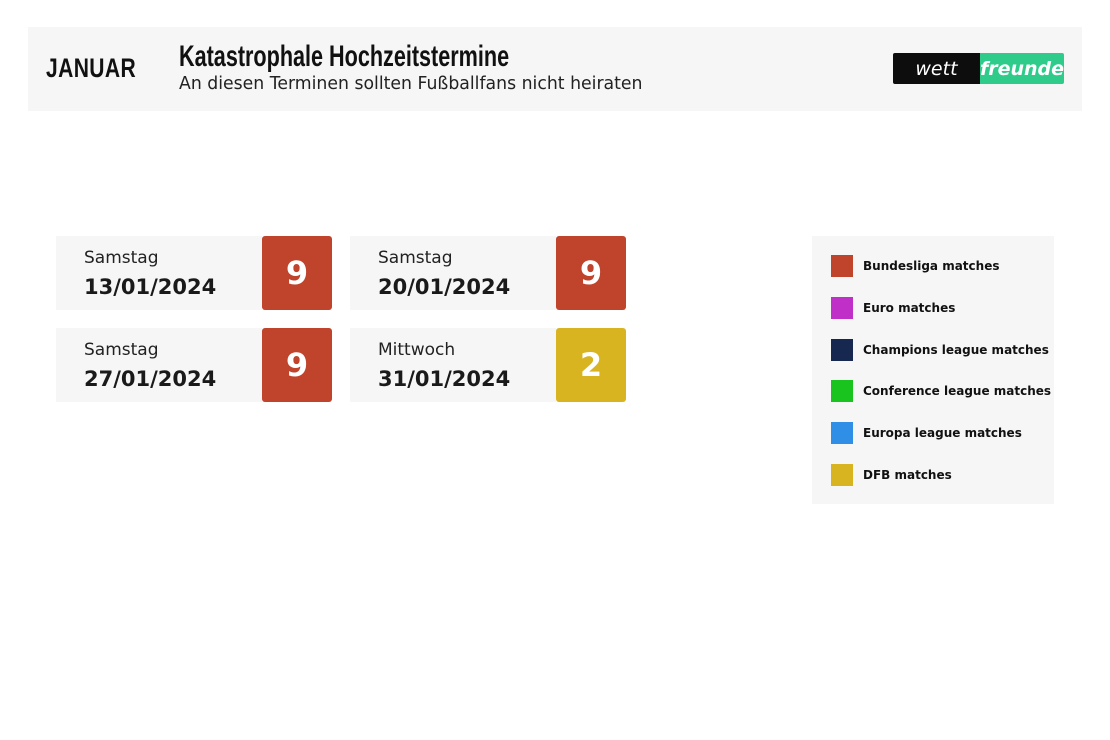 The height and width of the screenshot is (740, 1110). I want to click on date-card: Mittwoch 31/01/2024 2, so click(488, 365).